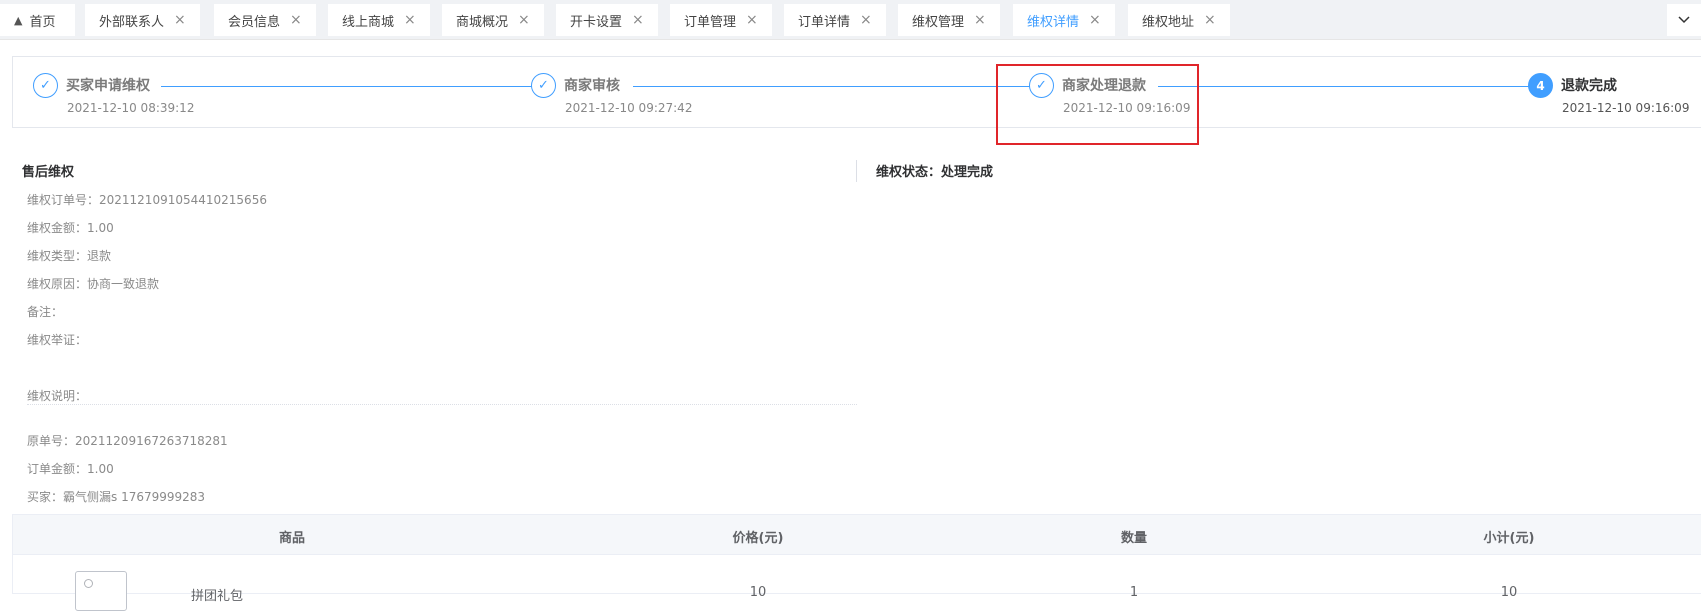 This screenshot has width=1701, height=611. I want to click on tab-card-settings: 开卡设置 ×, so click(607, 20).